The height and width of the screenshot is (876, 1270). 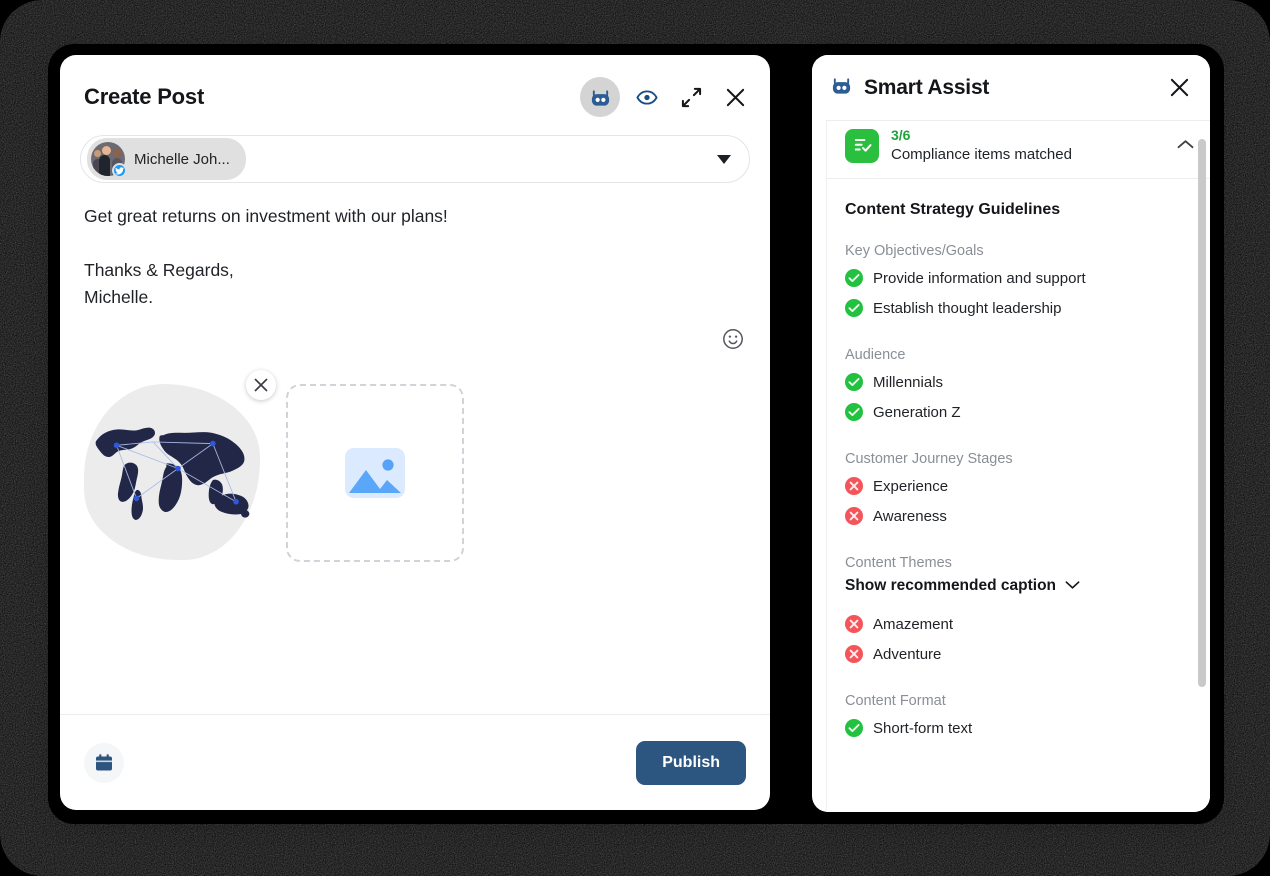 What do you see at coordinates (898, 563) in the screenshot?
I see `guideline-section-heading: Content Themes` at bounding box center [898, 563].